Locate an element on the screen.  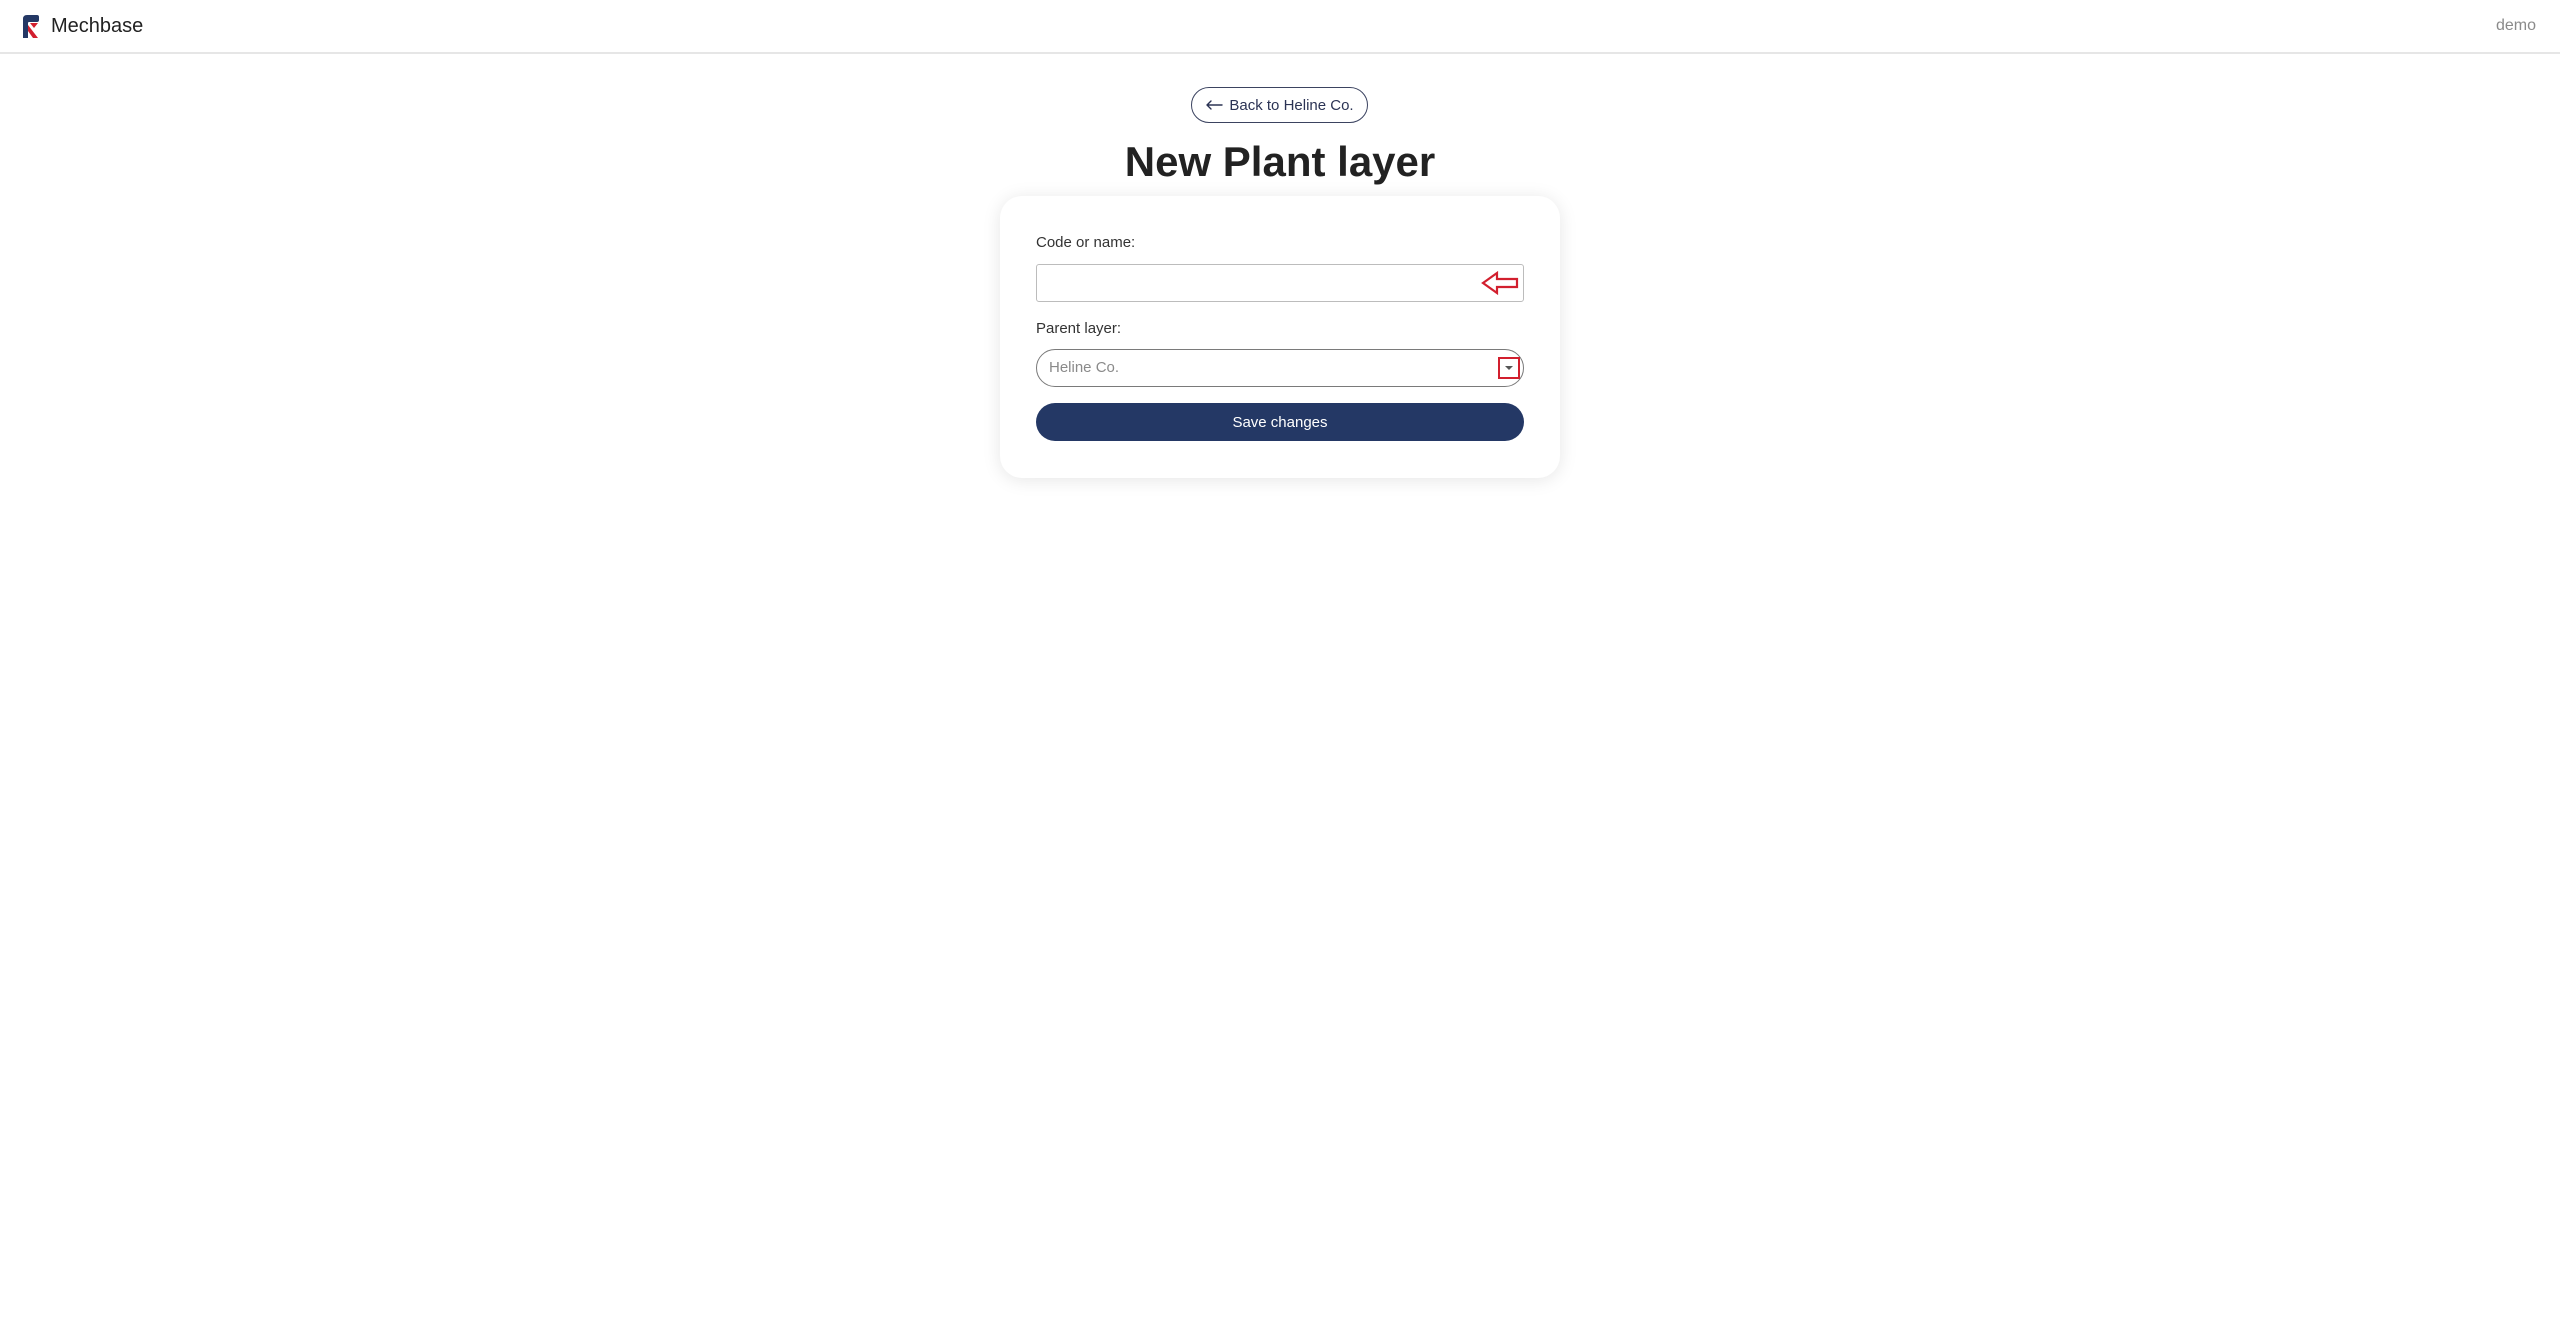
select-caret-button is located at coordinates (1509, 368).